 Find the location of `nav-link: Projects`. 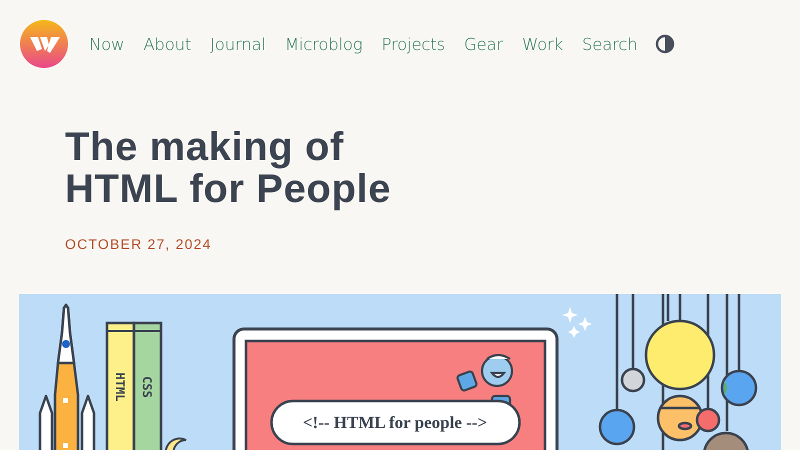

nav-link: Projects is located at coordinates (413, 44).